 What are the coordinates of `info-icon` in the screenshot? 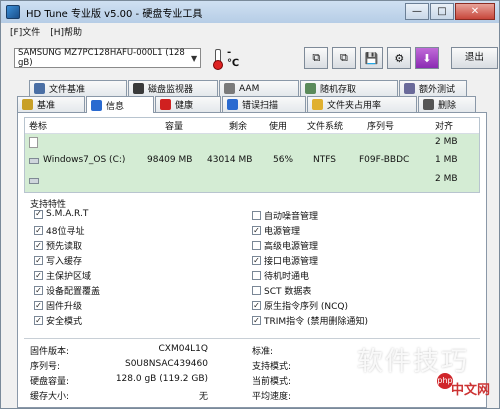 It's located at (96, 105).